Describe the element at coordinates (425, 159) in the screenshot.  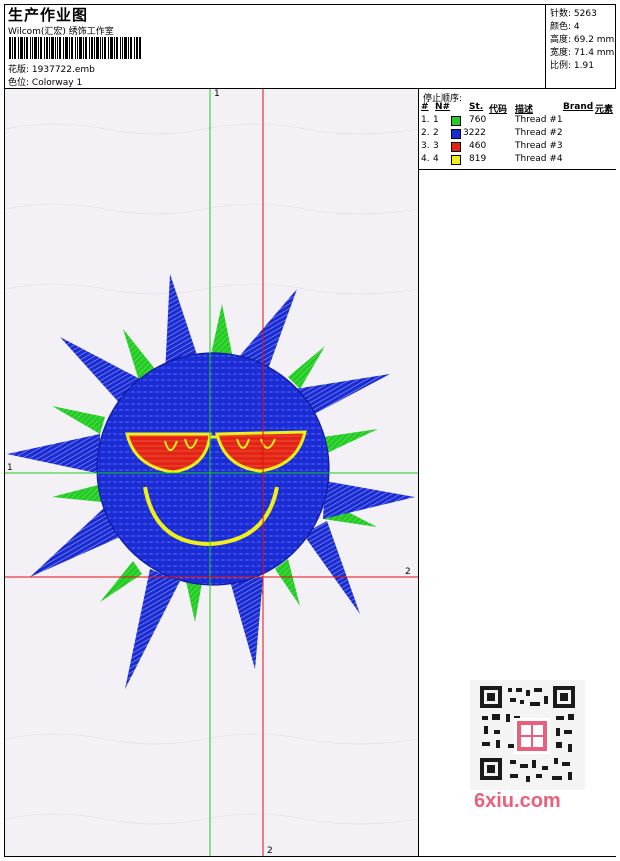
I see `row-num: 4.` at that location.